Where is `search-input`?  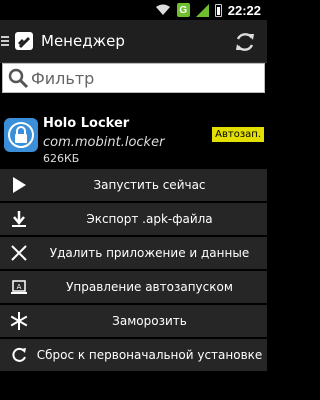
search-input is located at coordinates (141, 78).